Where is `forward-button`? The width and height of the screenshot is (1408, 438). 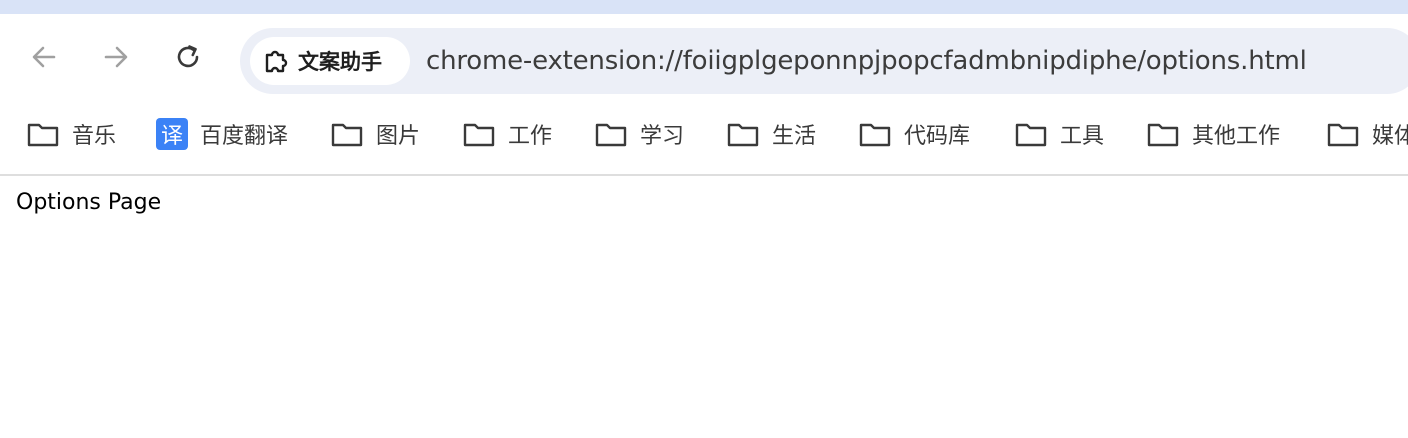
forward-button is located at coordinates (116, 57).